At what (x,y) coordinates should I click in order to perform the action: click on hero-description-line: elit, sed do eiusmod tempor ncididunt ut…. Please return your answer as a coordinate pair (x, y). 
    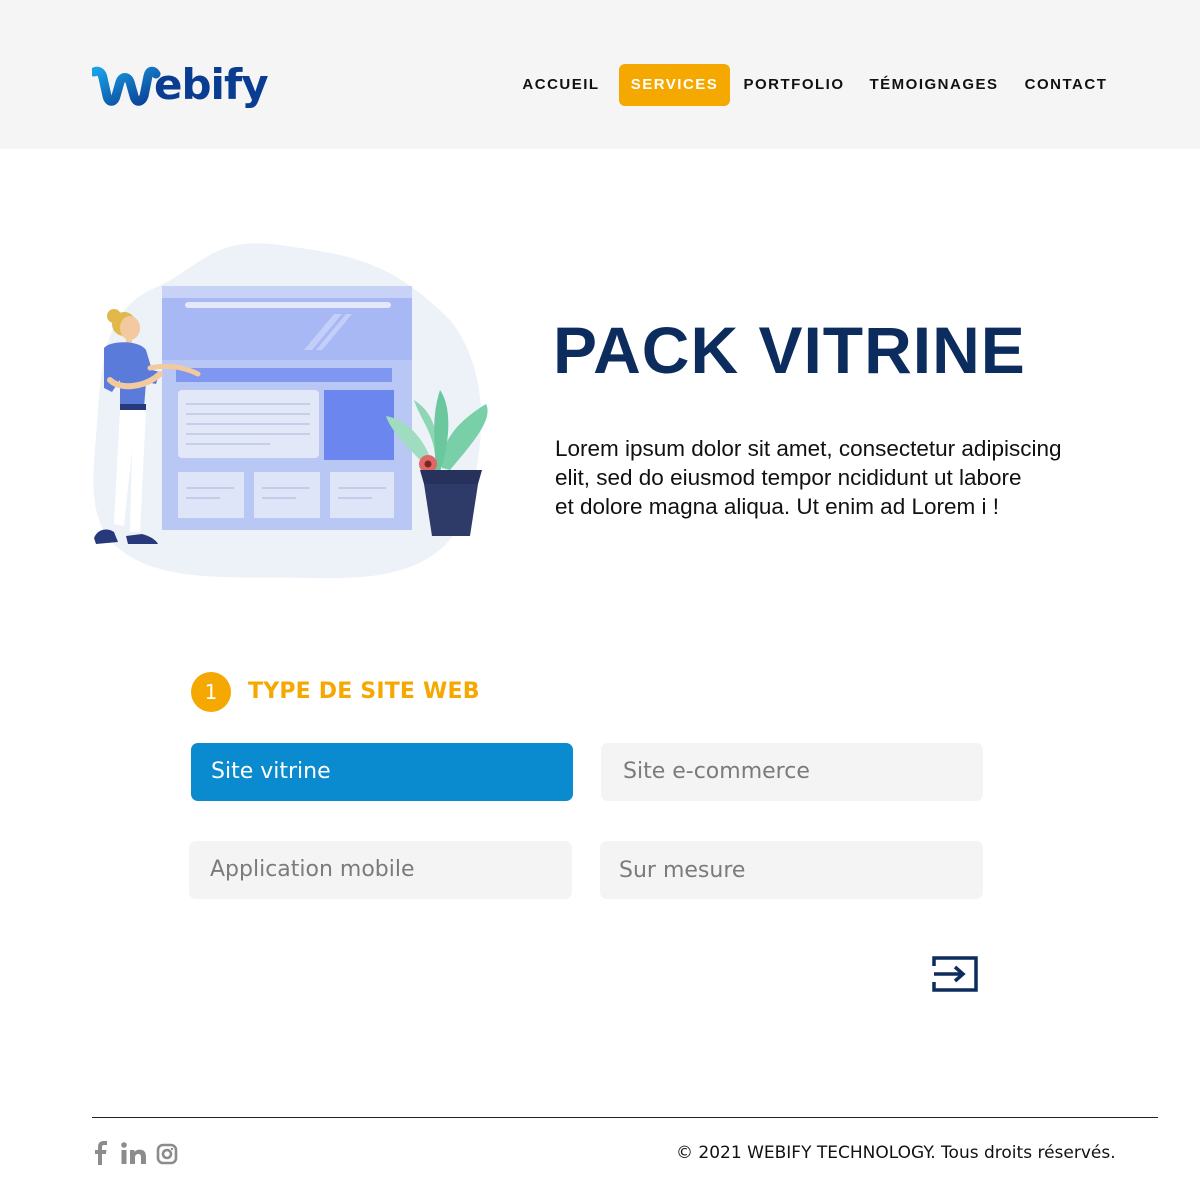
    Looking at the image, I should click on (788, 477).